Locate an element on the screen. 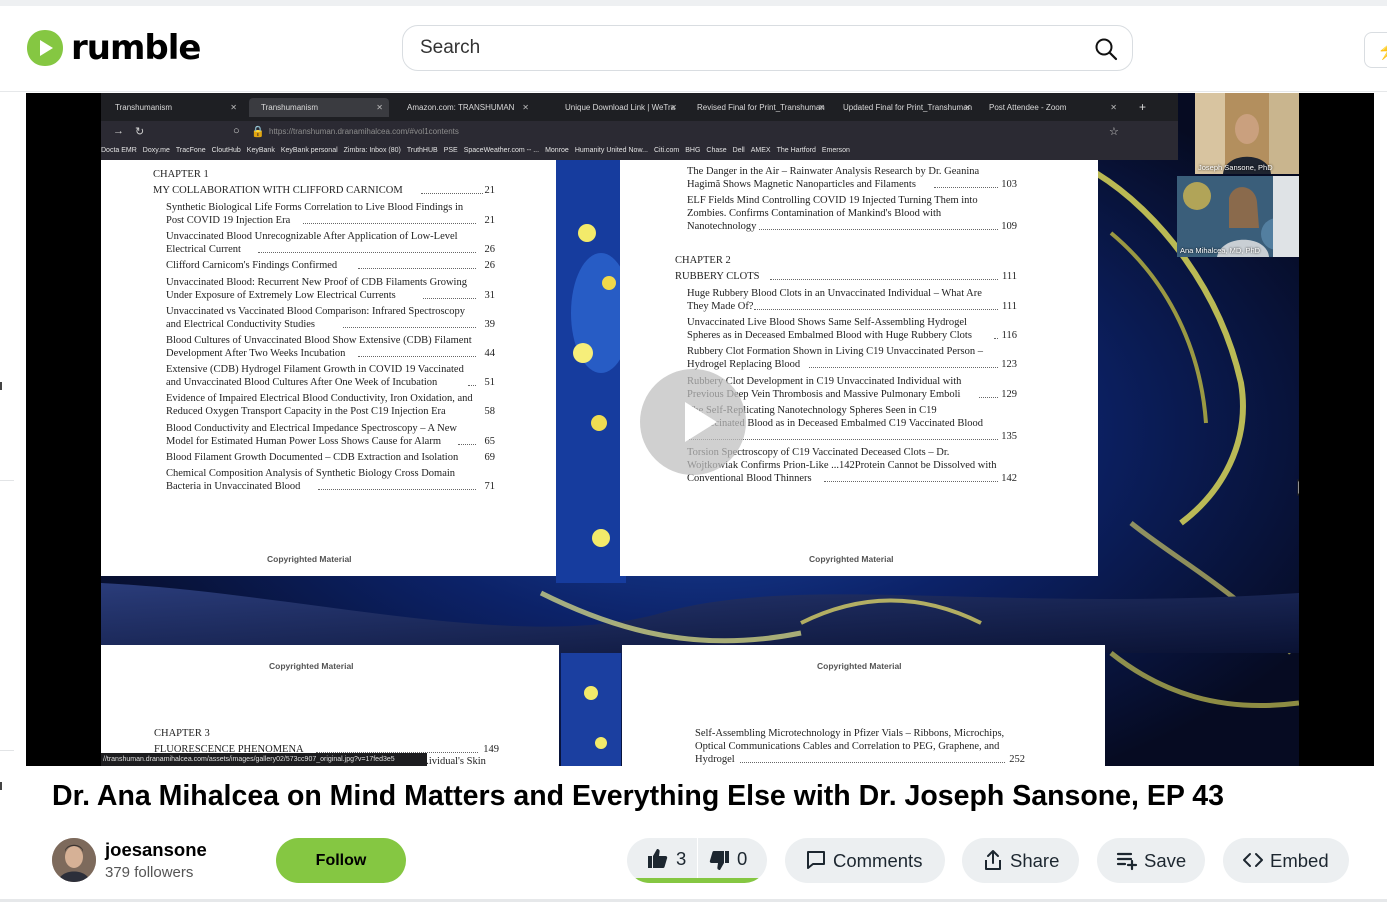 This screenshot has height=902, width=1387. search-input is located at coordinates (750, 48).